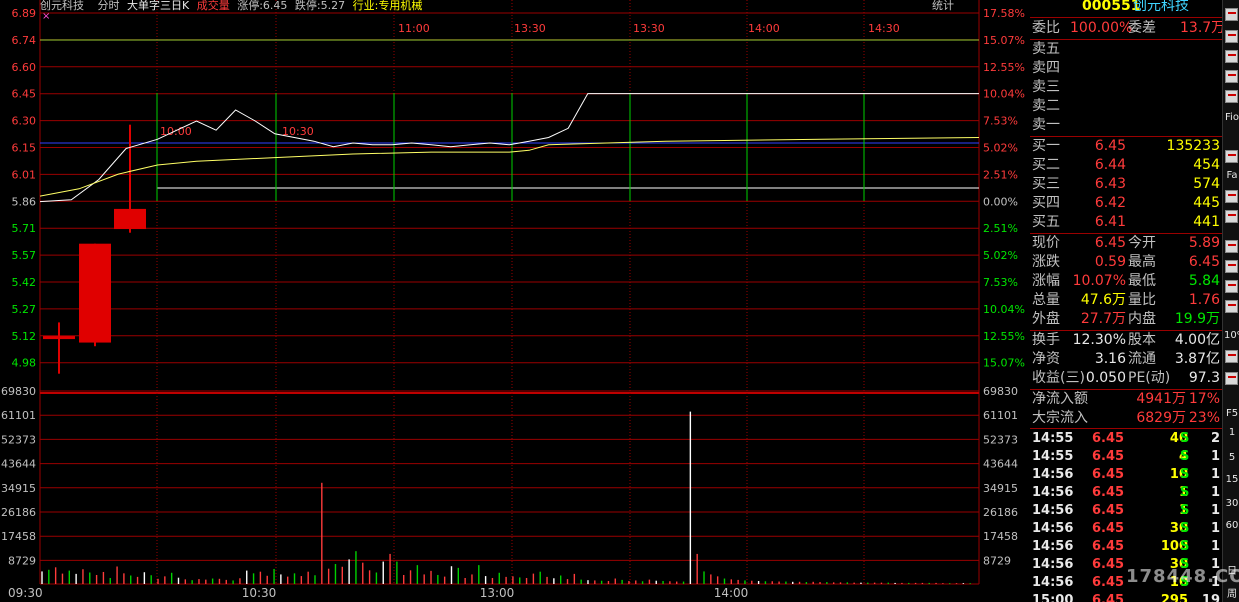 This screenshot has height=602, width=1239. What do you see at coordinates (1000, 415) in the screenshot?
I see `volume-tick-label-right: 61101` at bounding box center [1000, 415].